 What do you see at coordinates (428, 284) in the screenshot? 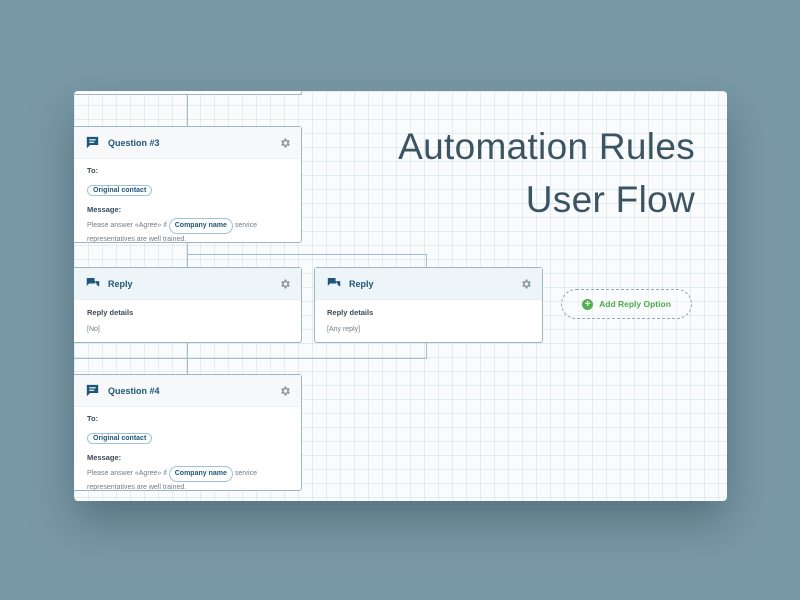
I see `reply-any-header: Reply` at bounding box center [428, 284].